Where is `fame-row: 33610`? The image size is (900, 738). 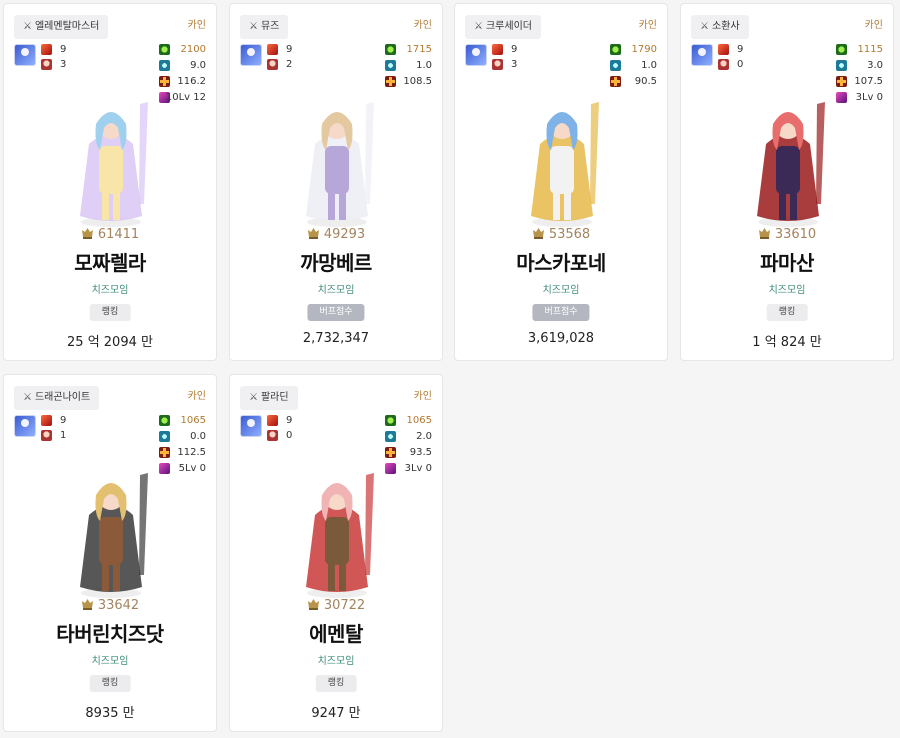
fame-row: 33610 is located at coordinates (787, 234).